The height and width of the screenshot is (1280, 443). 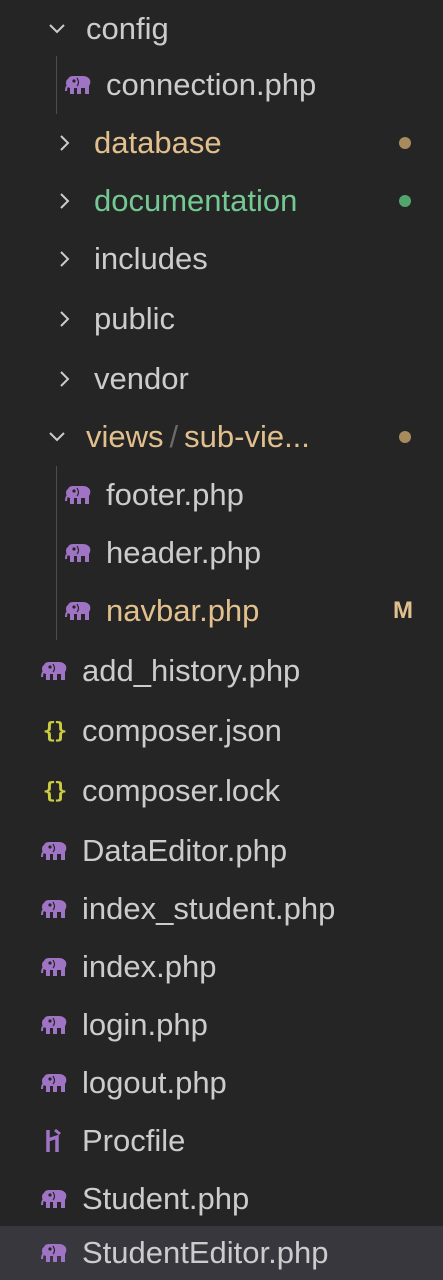 What do you see at coordinates (405, 201) in the screenshot?
I see `untracked-dot-icon` at bounding box center [405, 201].